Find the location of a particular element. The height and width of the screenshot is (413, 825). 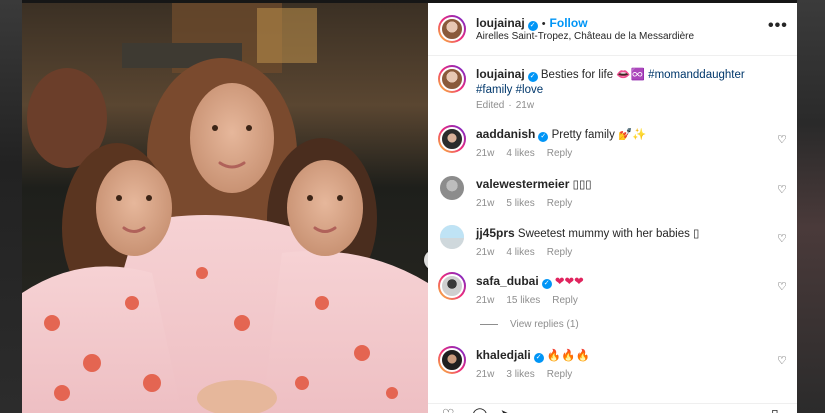

post-action-bar: ♡ ◯ ➤ ▯ is located at coordinates (612, 408).